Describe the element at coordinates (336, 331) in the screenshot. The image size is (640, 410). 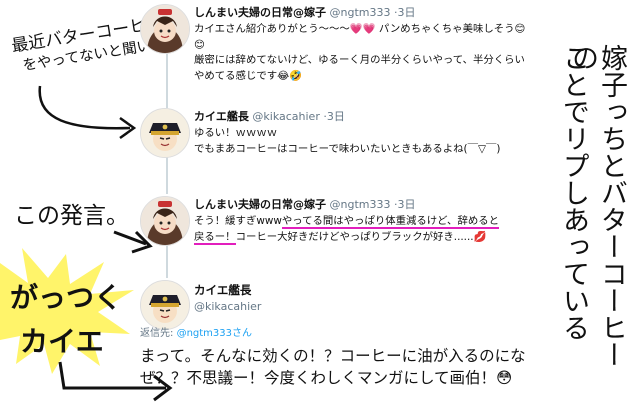
I see `reply-to: 返信先: @ngtm333さん` at that location.